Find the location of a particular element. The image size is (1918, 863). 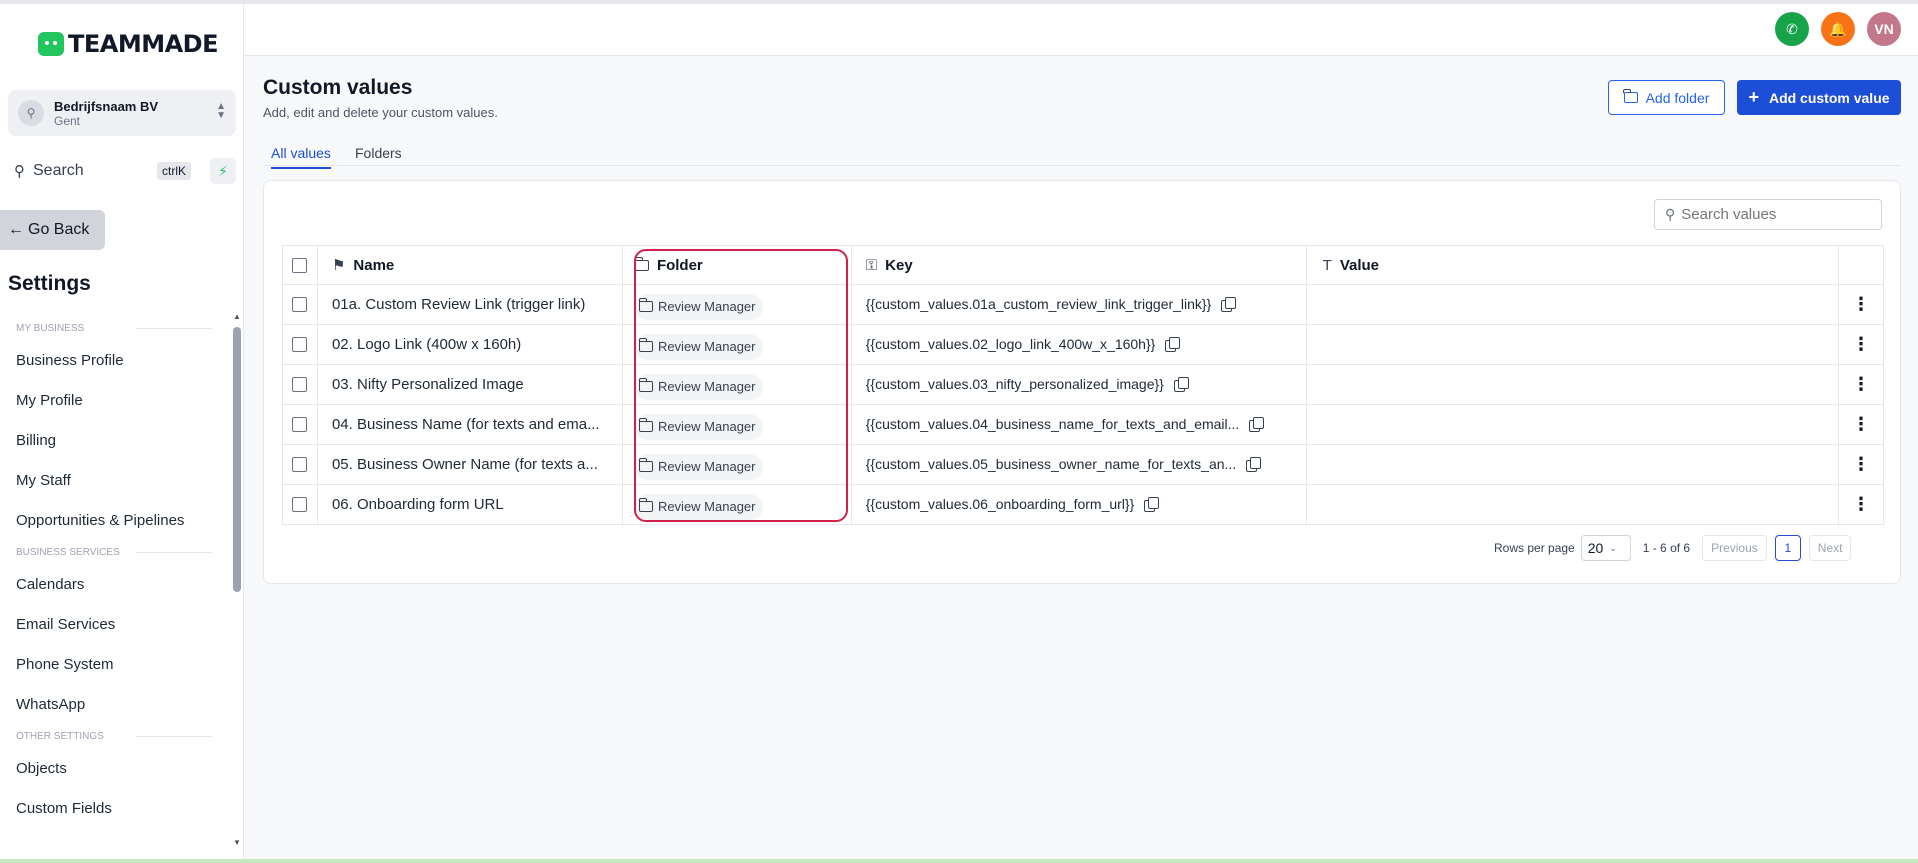

nav-section-my-business: MY BUSINESS is located at coordinates (112, 328).